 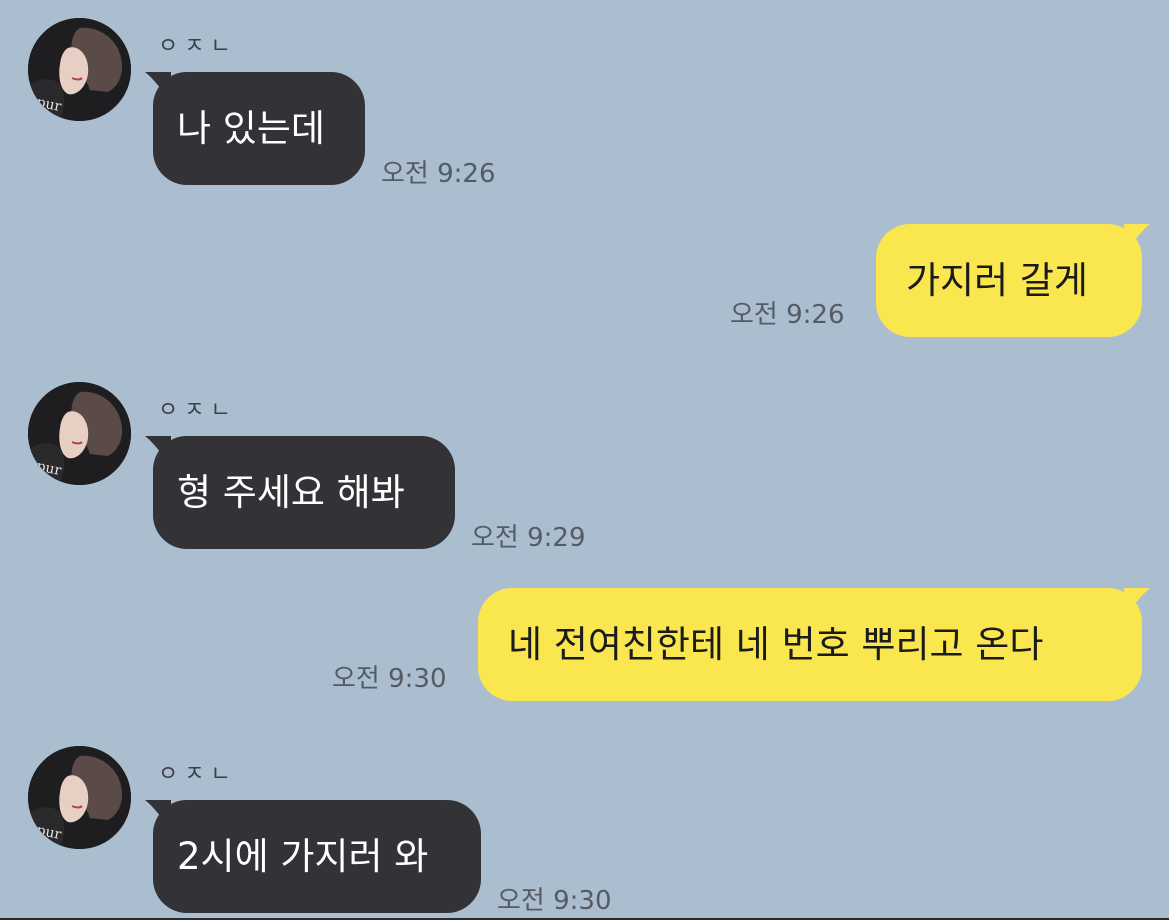 What do you see at coordinates (303, 856) in the screenshot?
I see `message-text: 2시에 가지러 와` at bounding box center [303, 856].